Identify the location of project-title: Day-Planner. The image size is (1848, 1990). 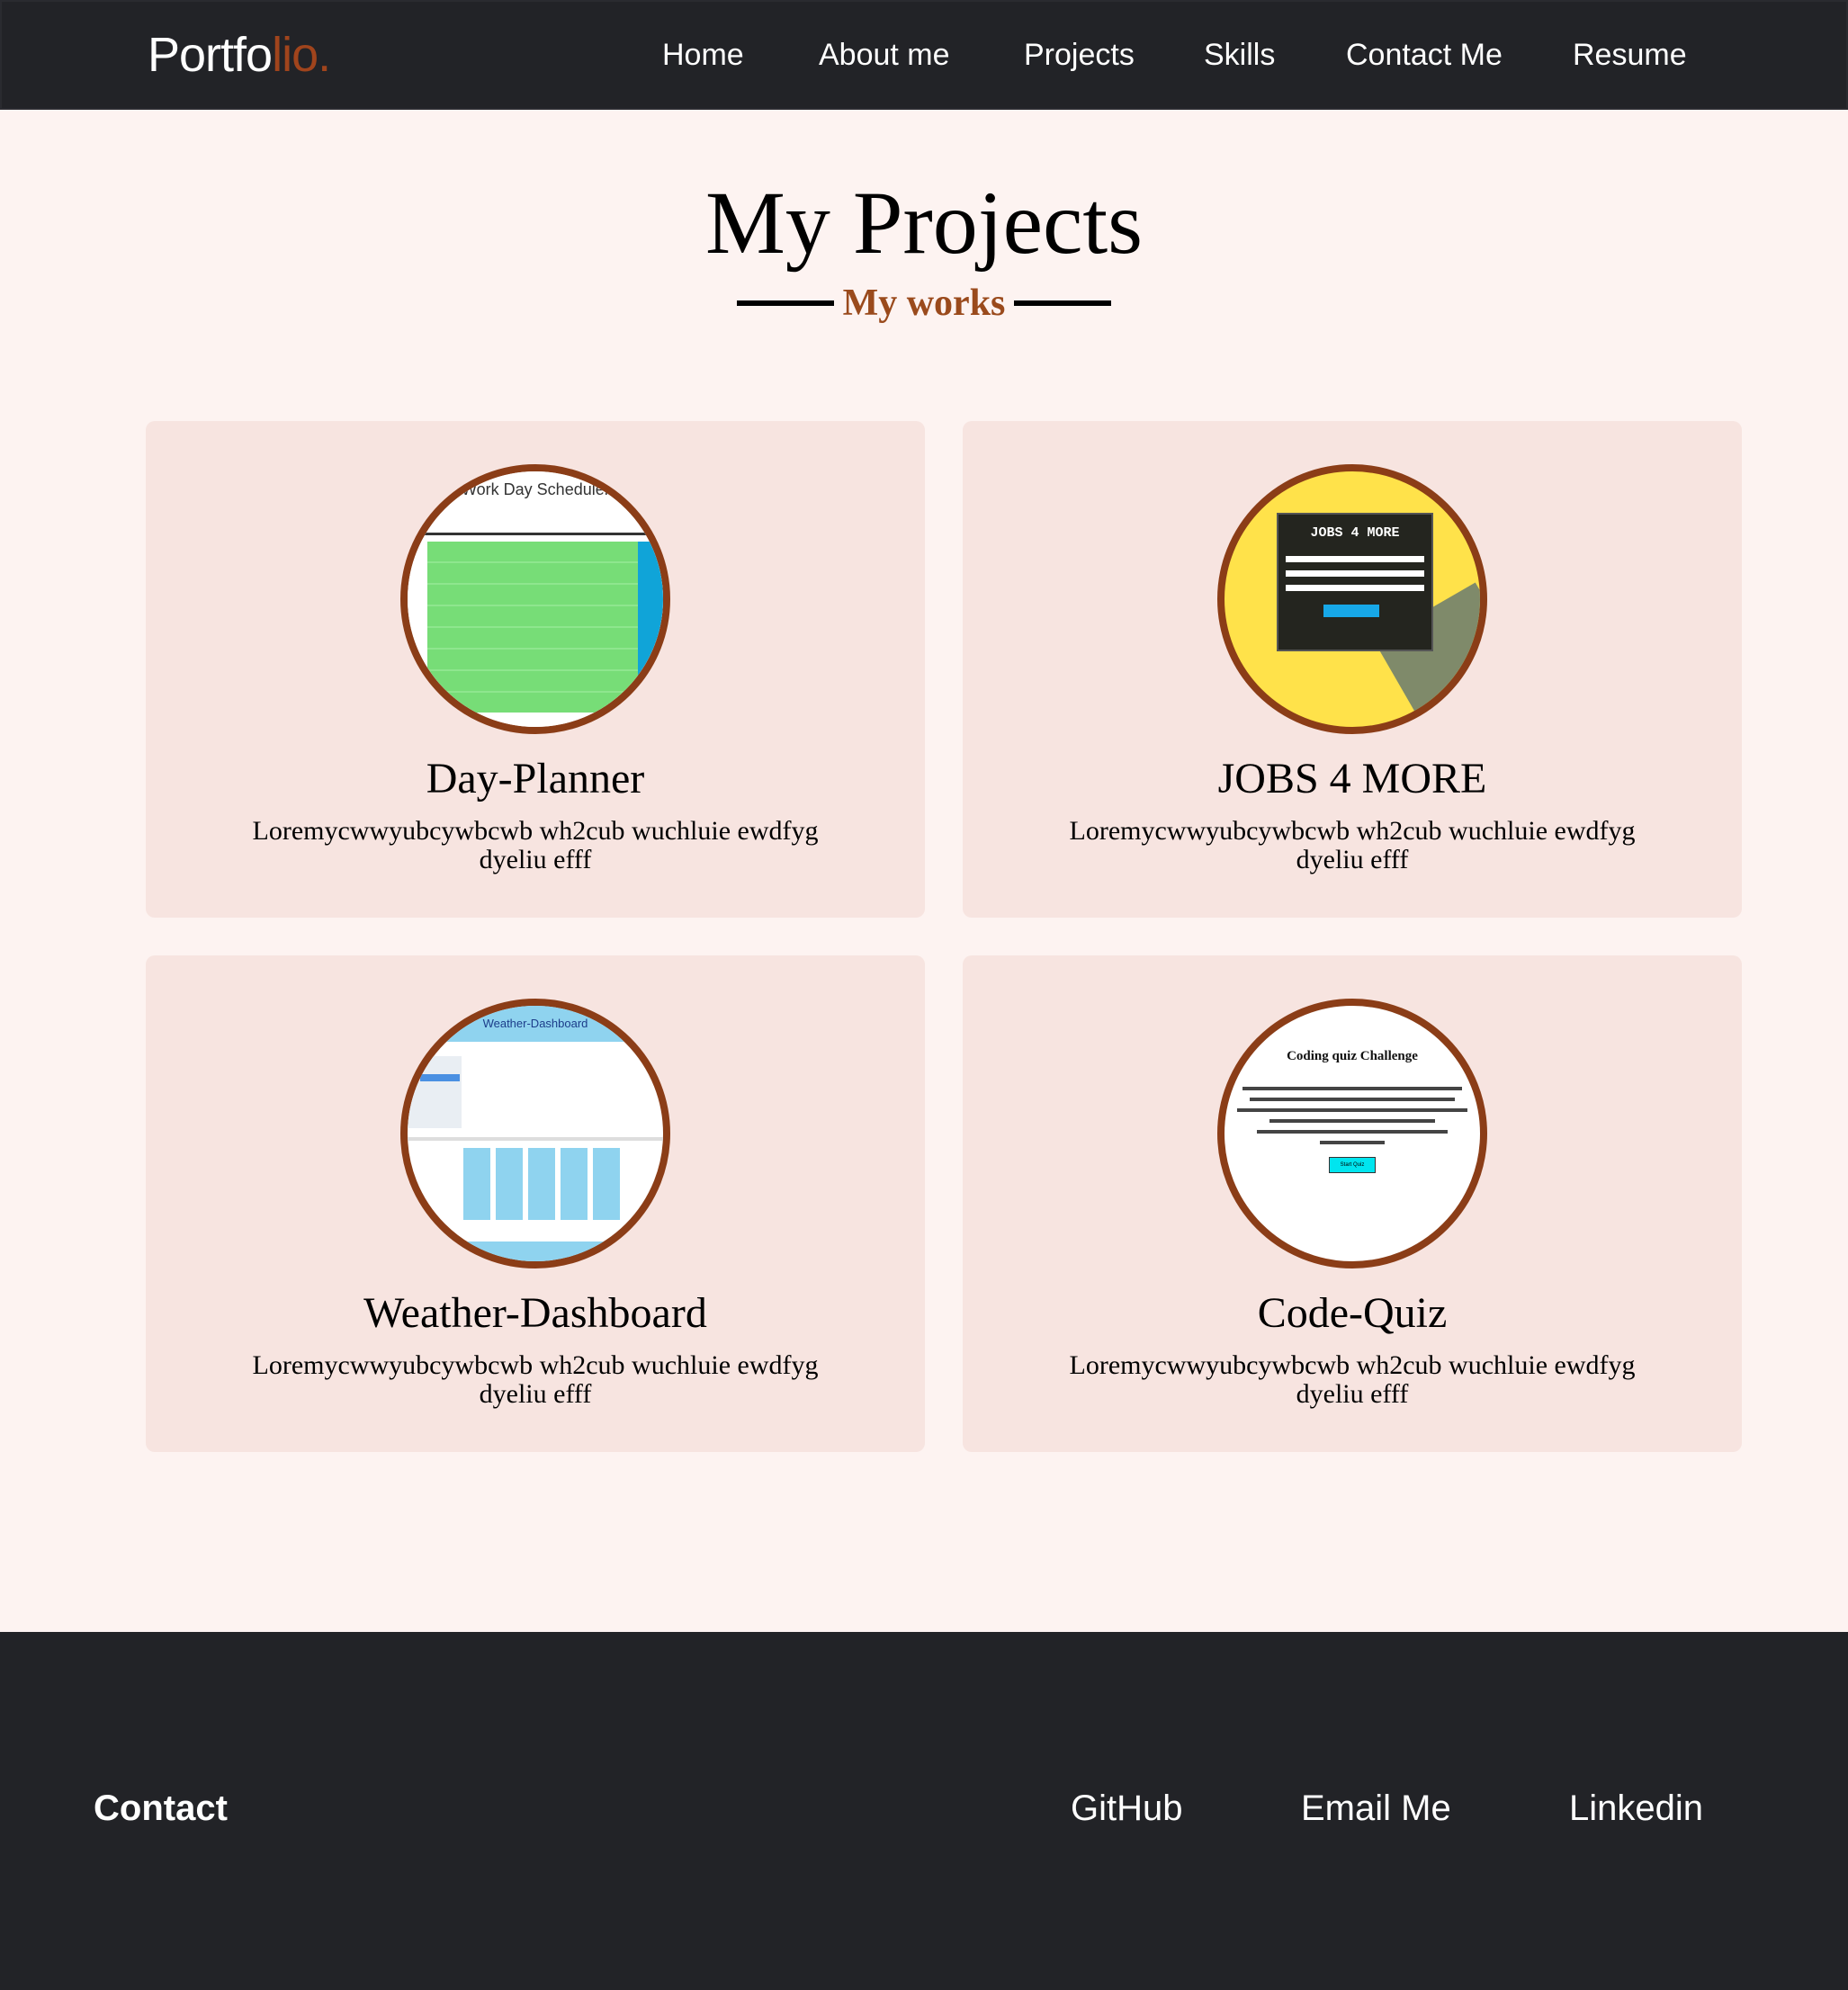
(535, 778).